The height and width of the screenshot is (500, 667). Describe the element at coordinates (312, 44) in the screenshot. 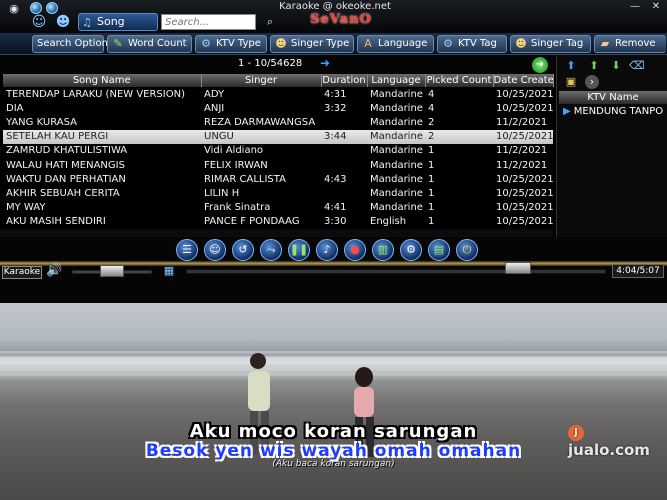

I see `singer-type-button: ☻ Singer Type` at that location.